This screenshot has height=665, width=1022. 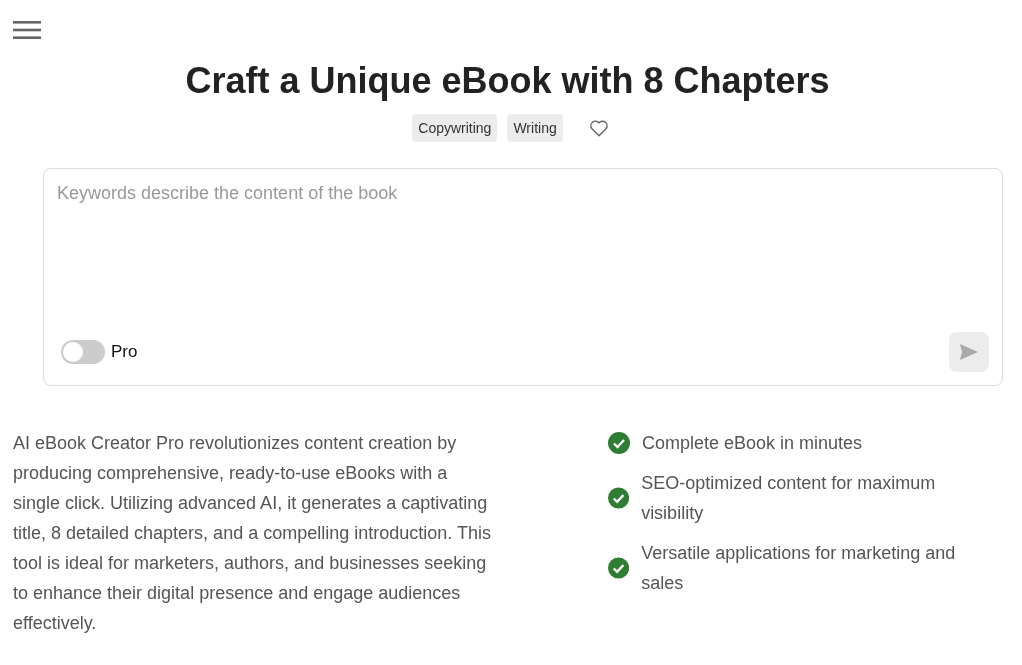 What do you see at coordinates (799, 568) in the screenshot?
I see `feature-text: Versatile applications for marketing and sales` at bounding box center [799, 568].